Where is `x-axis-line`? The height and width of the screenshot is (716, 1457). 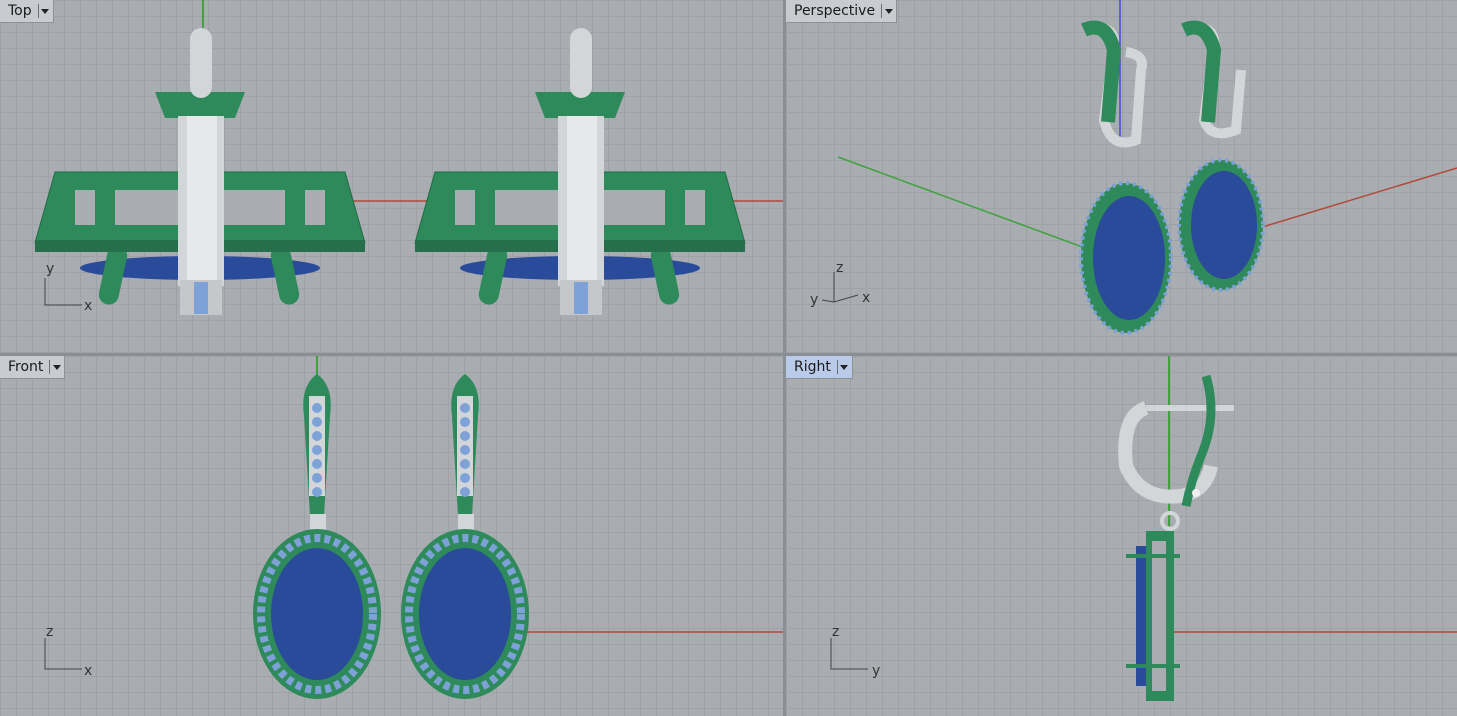 x-axis-line is located at coordinates (1351, 200).